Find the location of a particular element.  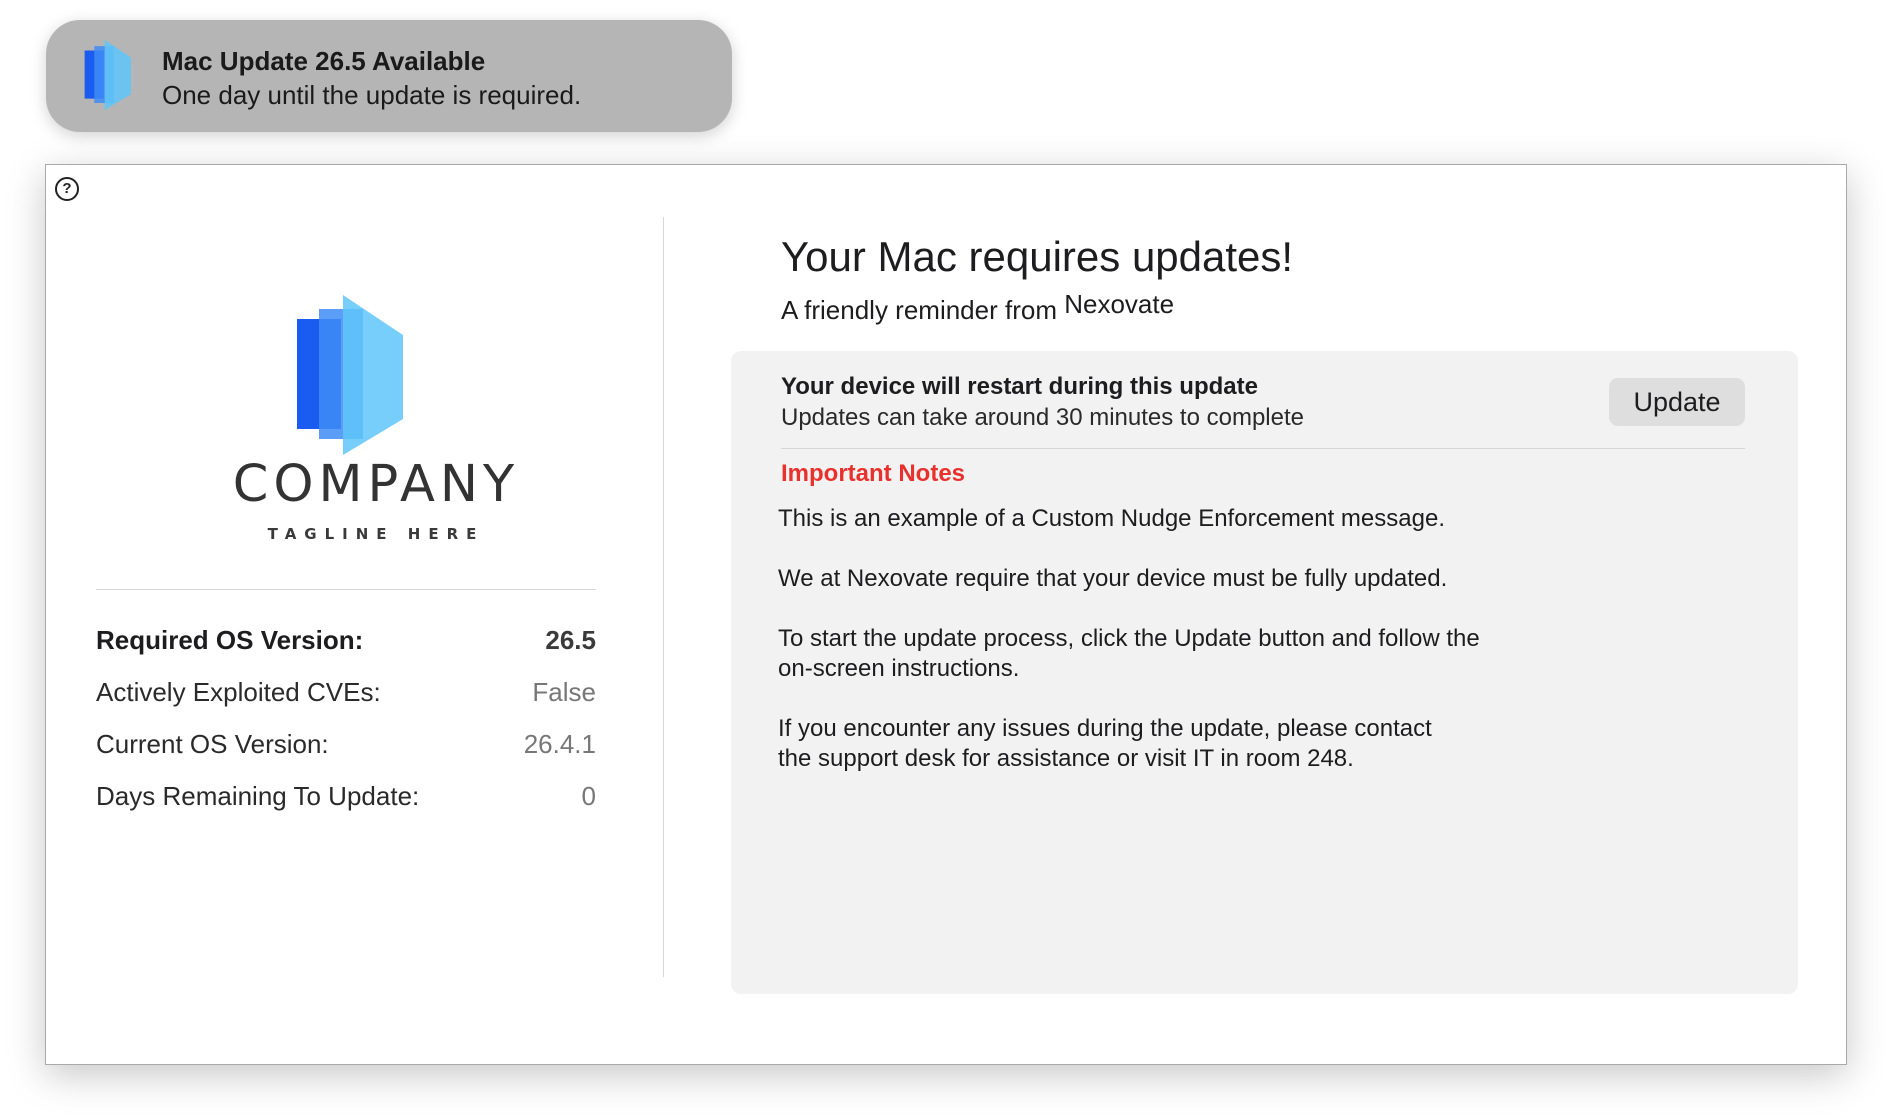

panel-divider is located at coordinates (1263, 448).